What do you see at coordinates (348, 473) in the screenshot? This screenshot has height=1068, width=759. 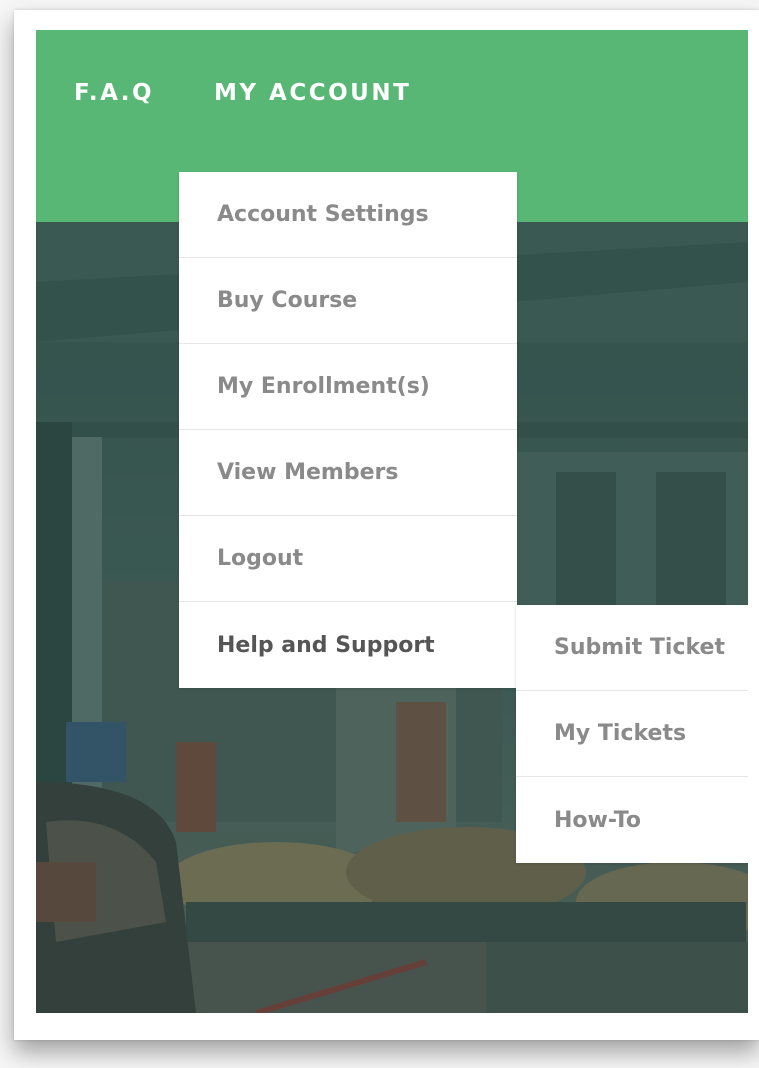 I see `menu-item-view-members: View Members` at bounding box center [348, 473].